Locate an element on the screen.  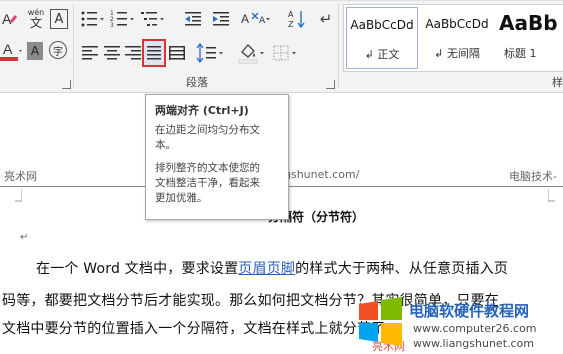
style-normal-label: ↲ 正文 is located at coordinates (382, 54).